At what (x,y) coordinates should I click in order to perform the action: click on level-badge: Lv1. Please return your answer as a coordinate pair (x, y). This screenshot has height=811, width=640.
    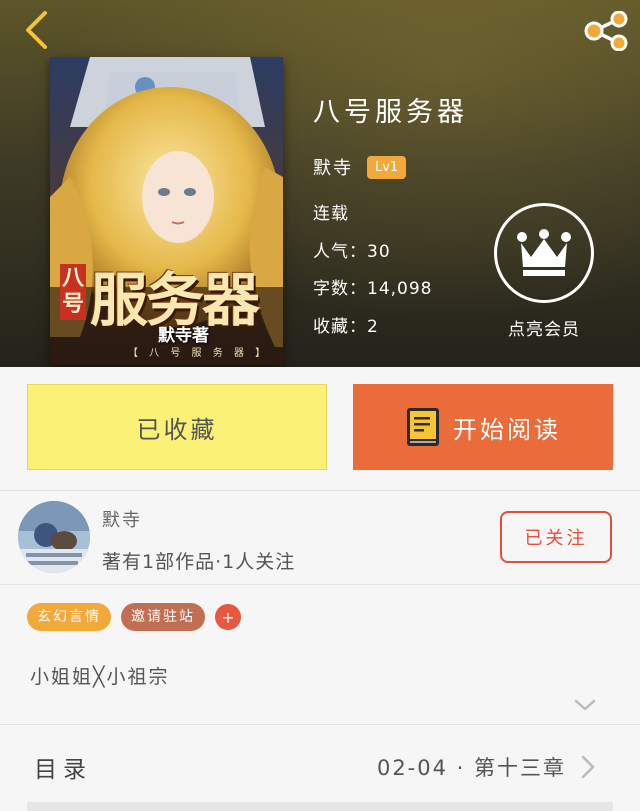
    Looking at the image, I should click on (387, 167).